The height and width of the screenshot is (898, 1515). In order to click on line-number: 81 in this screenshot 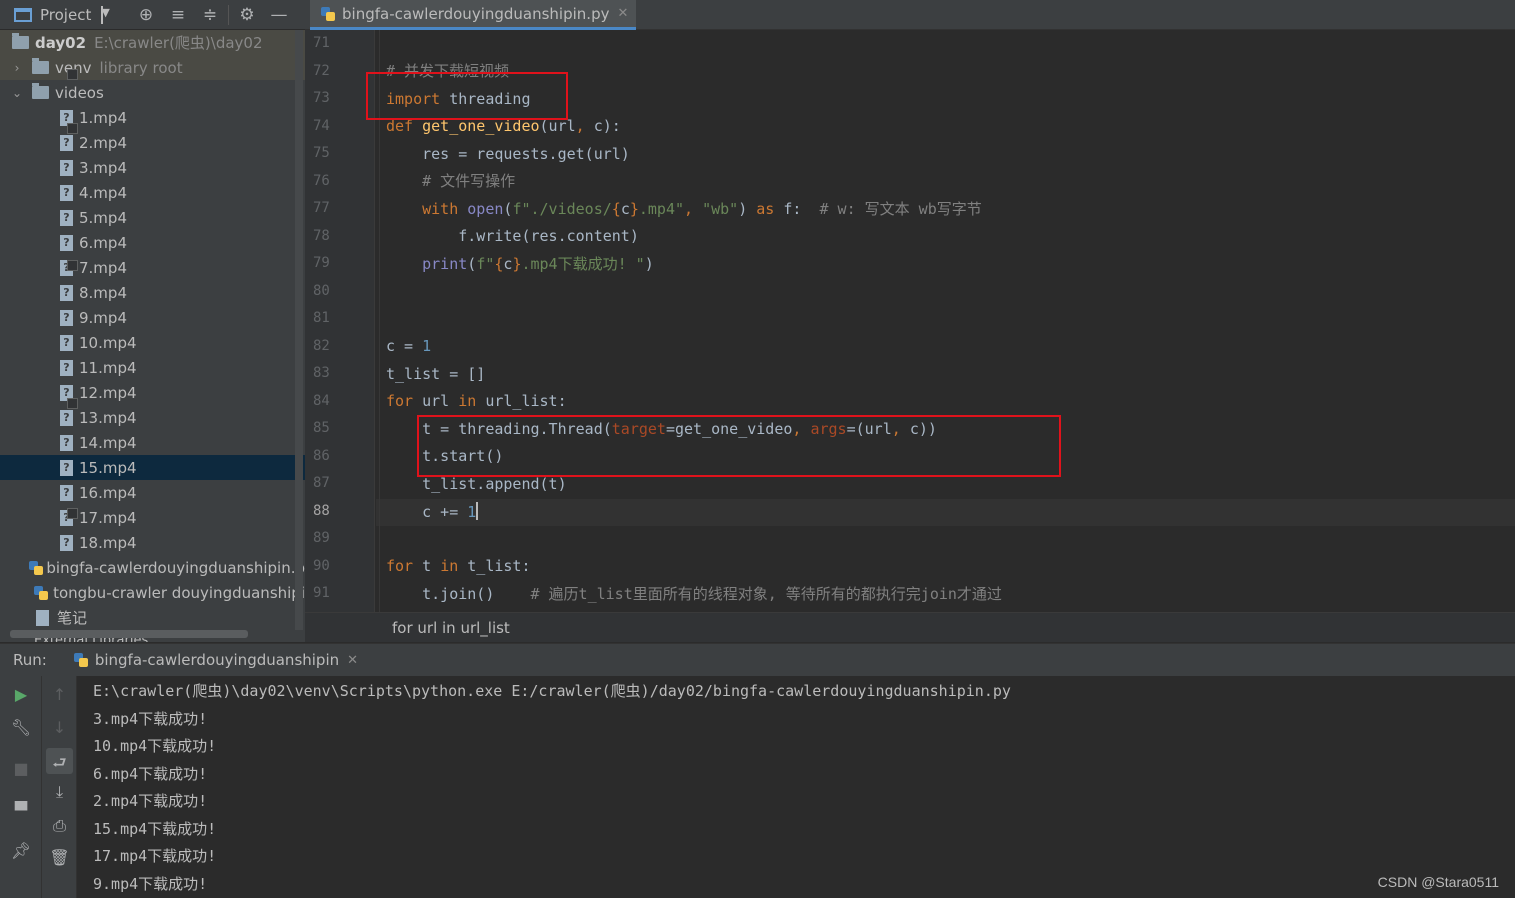, I will do `click(321, 318)`.